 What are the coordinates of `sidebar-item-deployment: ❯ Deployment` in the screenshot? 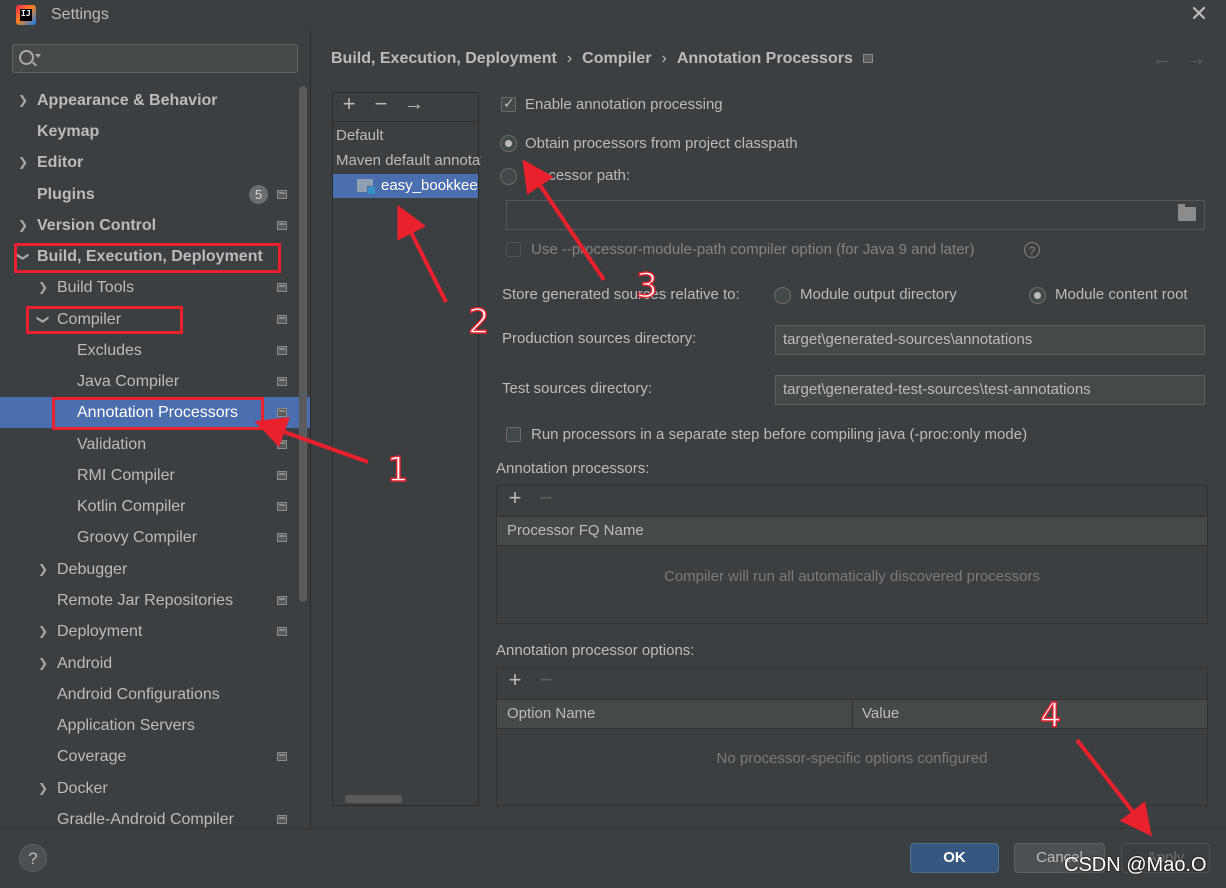 It's located at (150, 631).